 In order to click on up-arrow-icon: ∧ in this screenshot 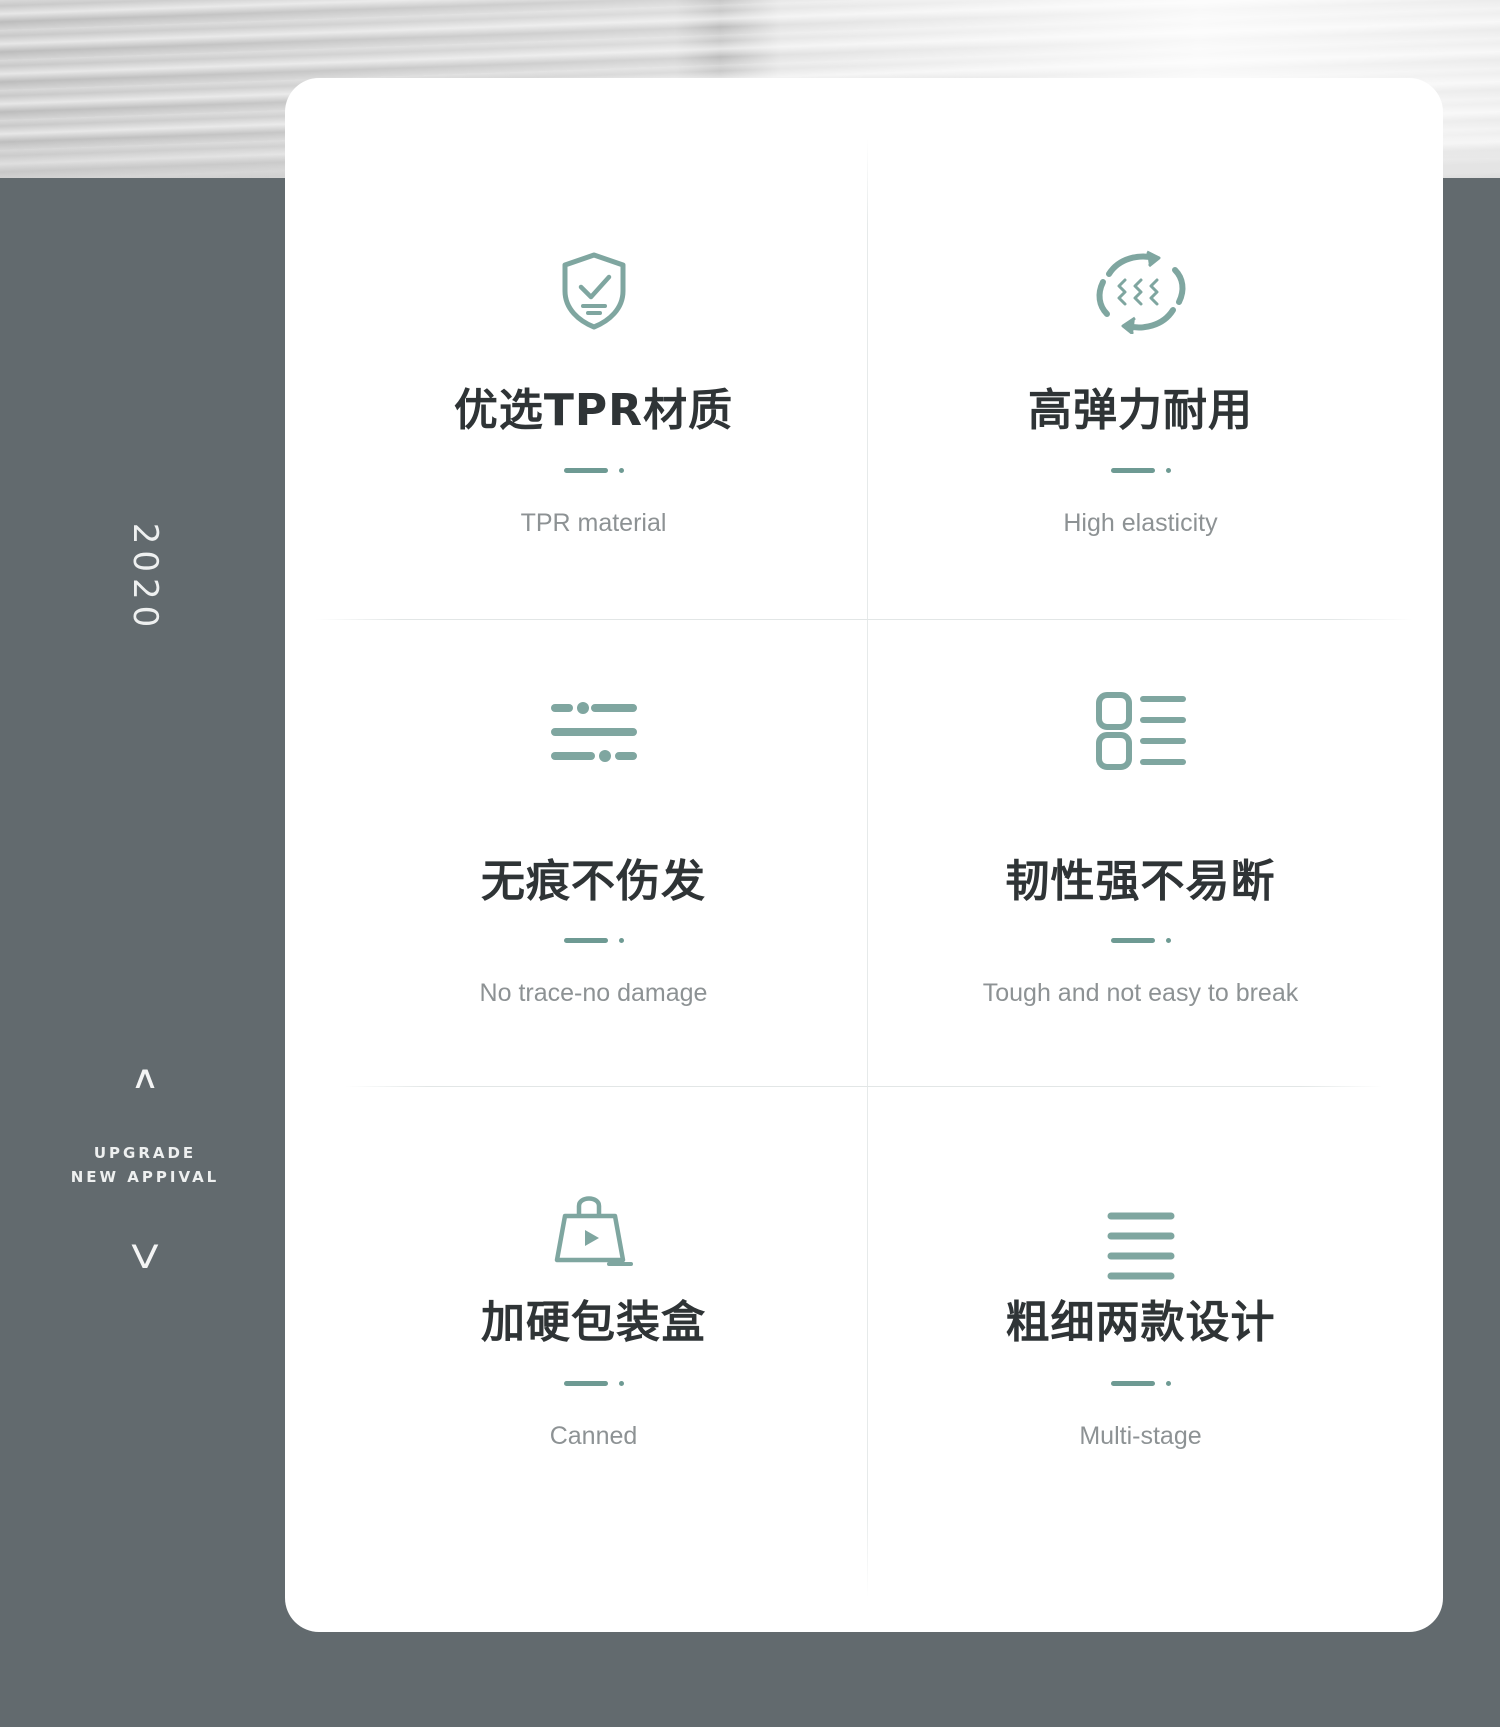, I will do `click(163, 1077)`.